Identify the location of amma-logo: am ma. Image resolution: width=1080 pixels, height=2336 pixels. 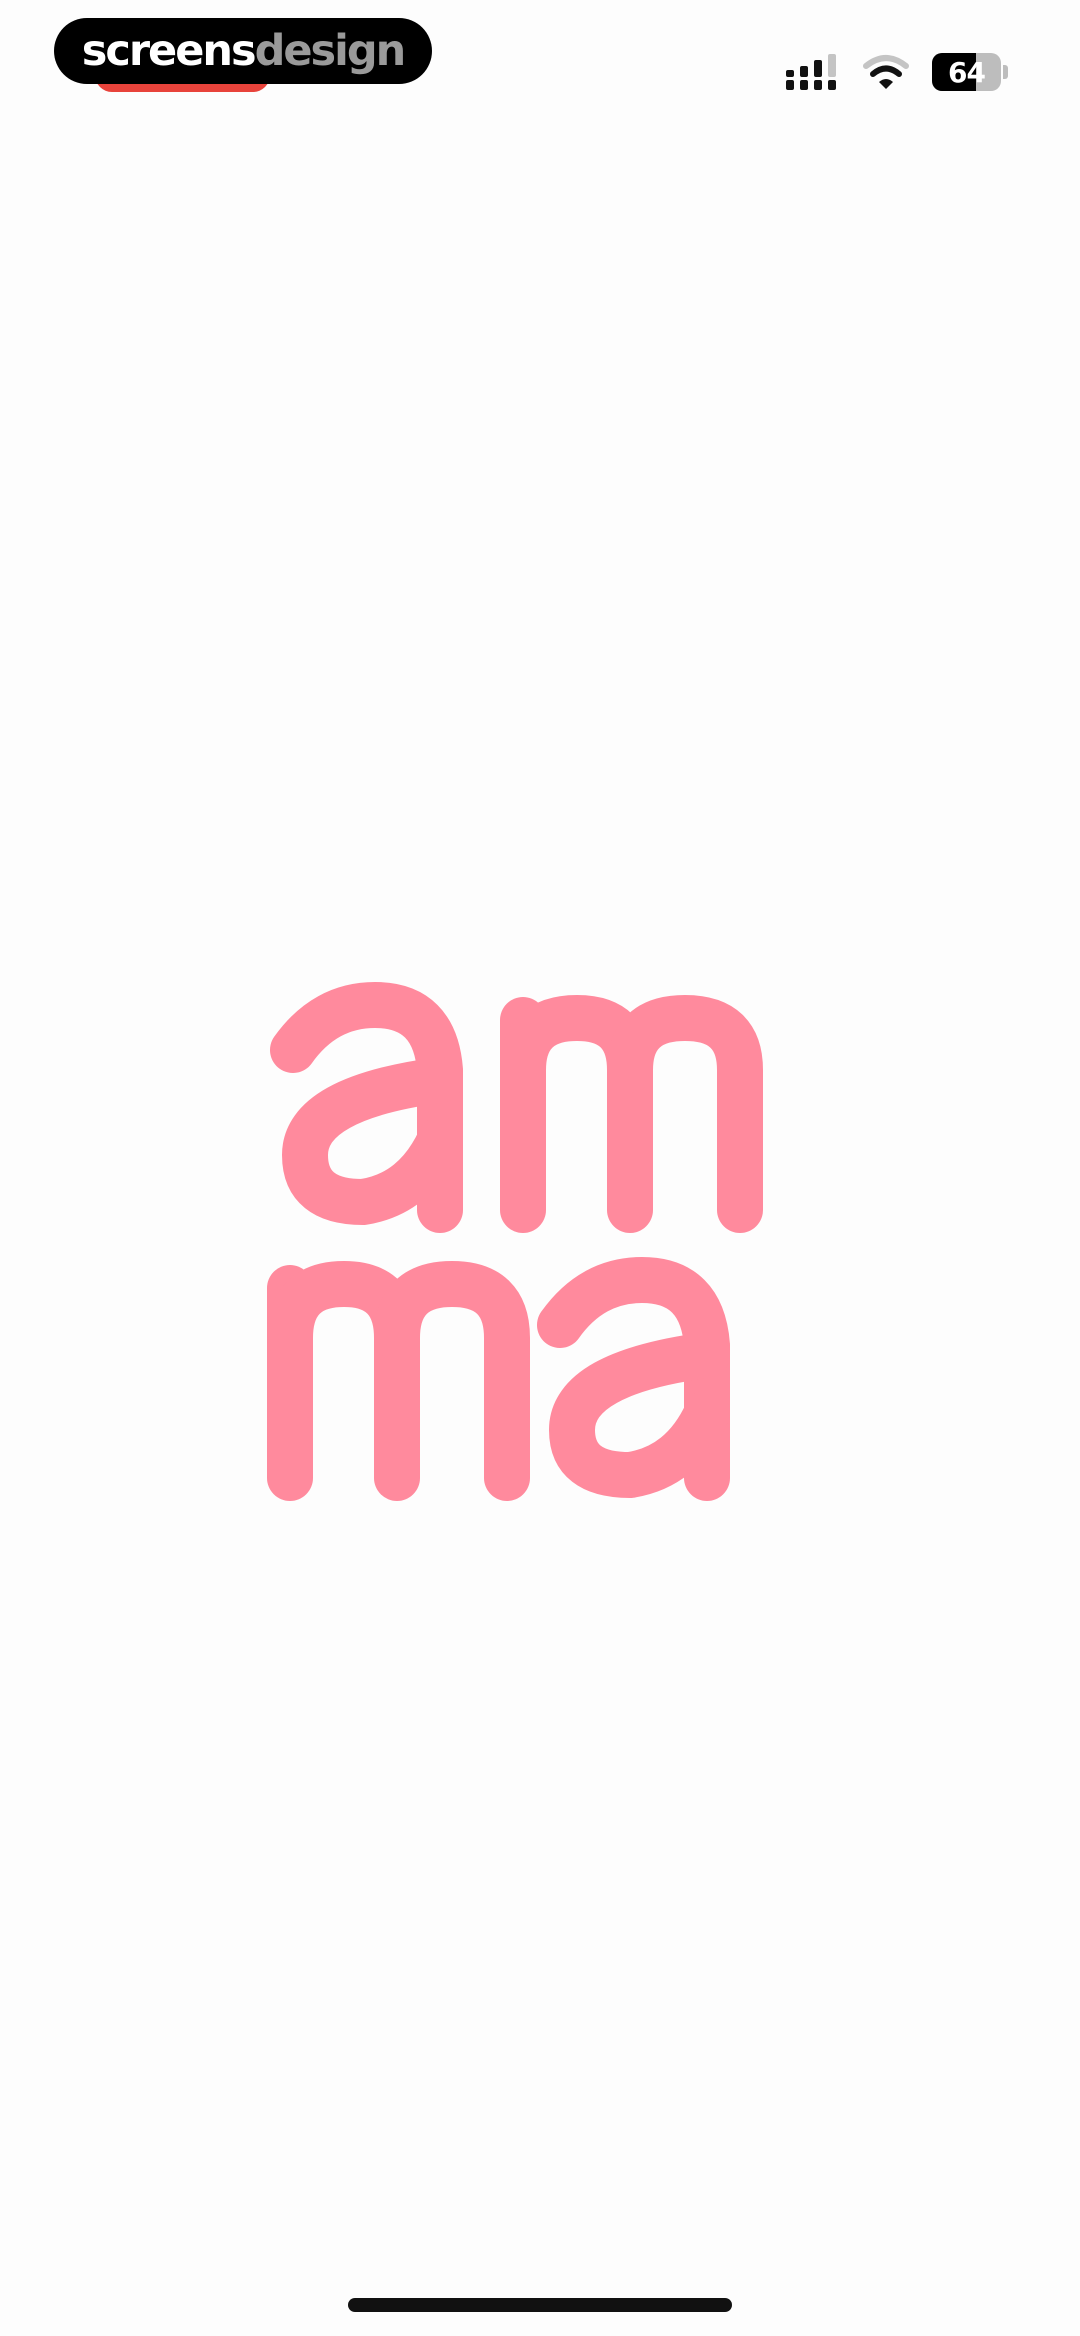
(515, 1241).